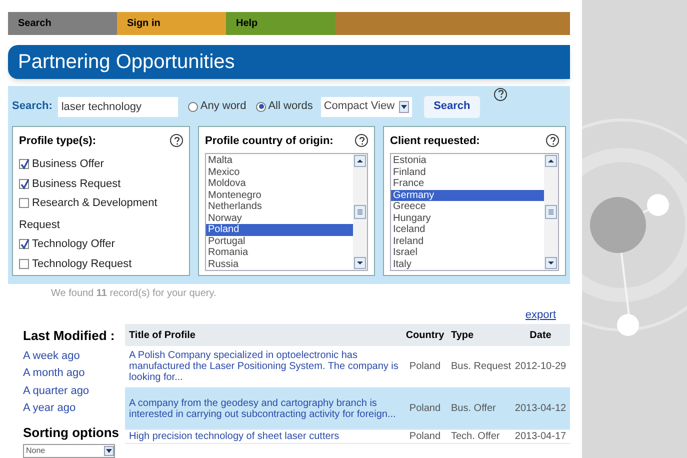  I want to click on panel-title: Profile type(s):, so click(57, 141).